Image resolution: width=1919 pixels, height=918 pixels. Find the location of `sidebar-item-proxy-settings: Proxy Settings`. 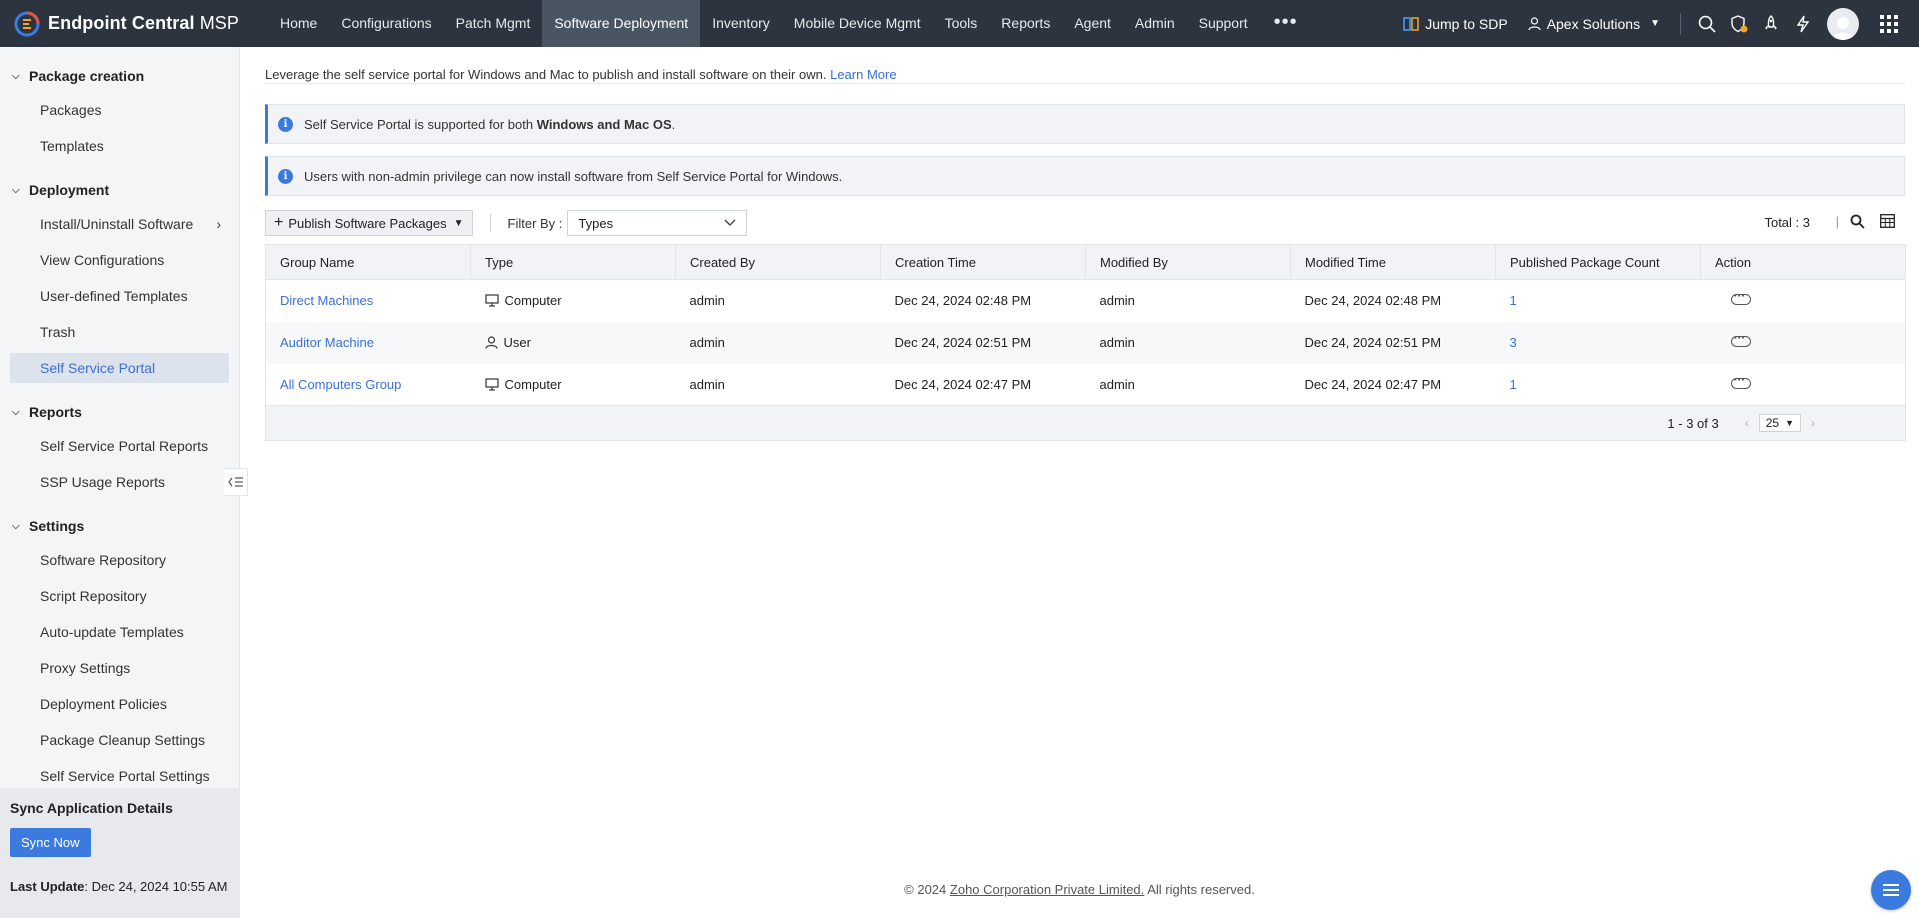

sidebar-item-proxy-settings: Proxy Settings is located at coordinates (119, 668).